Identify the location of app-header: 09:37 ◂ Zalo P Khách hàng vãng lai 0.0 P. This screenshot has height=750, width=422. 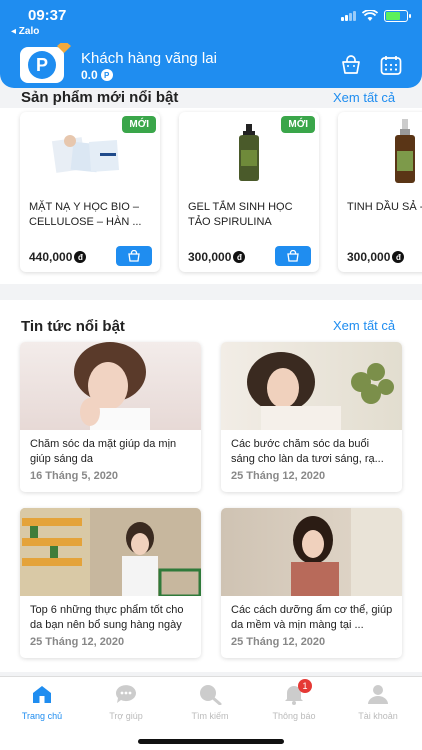
(211, 44).